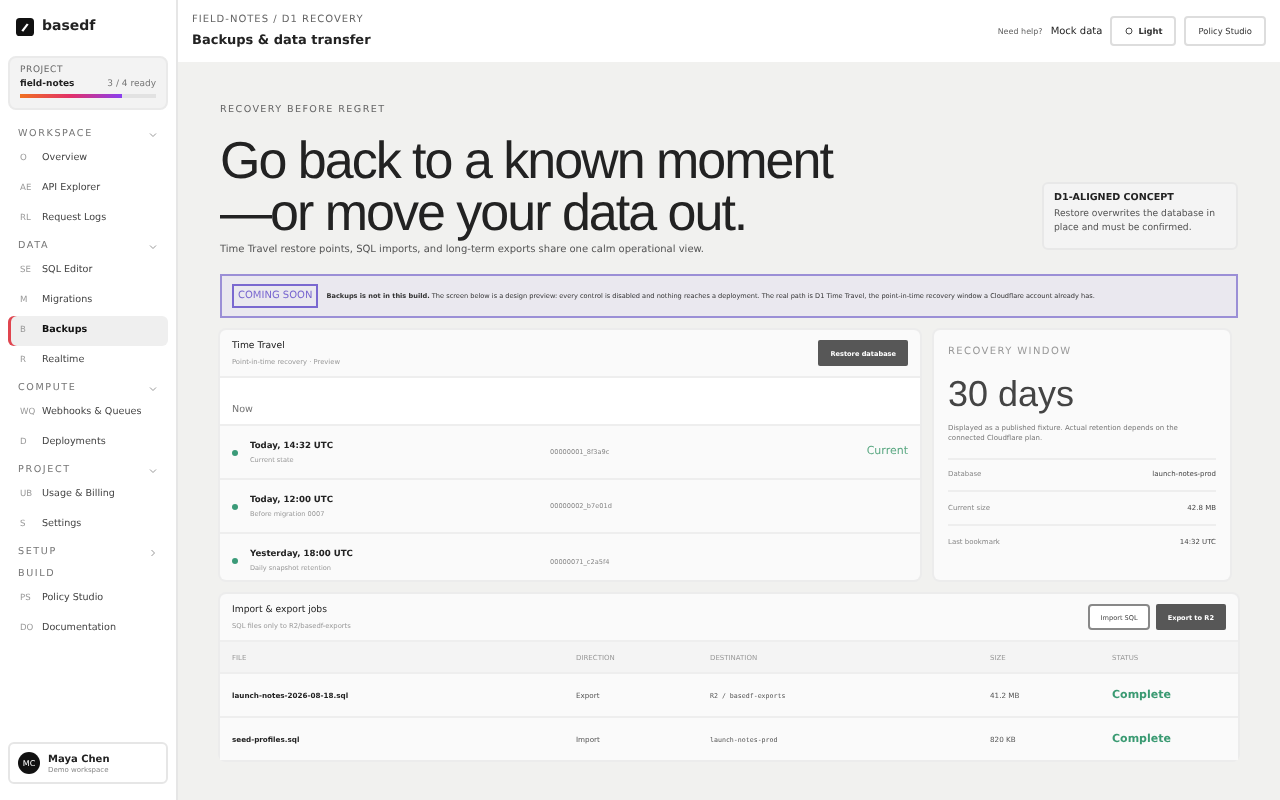 This screenshot has height=800, width=1280. What do you see at coordinates (1012, 395) in the screenshot?
I see `recovery-value: 30 days` at bounding box center [1012, 395].